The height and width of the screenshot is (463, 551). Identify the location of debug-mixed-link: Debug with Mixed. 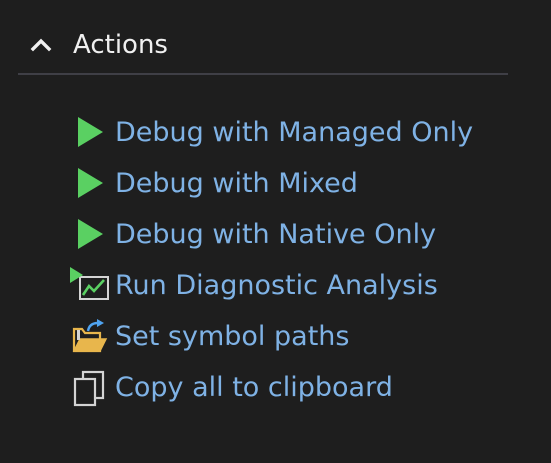
(214, 184).